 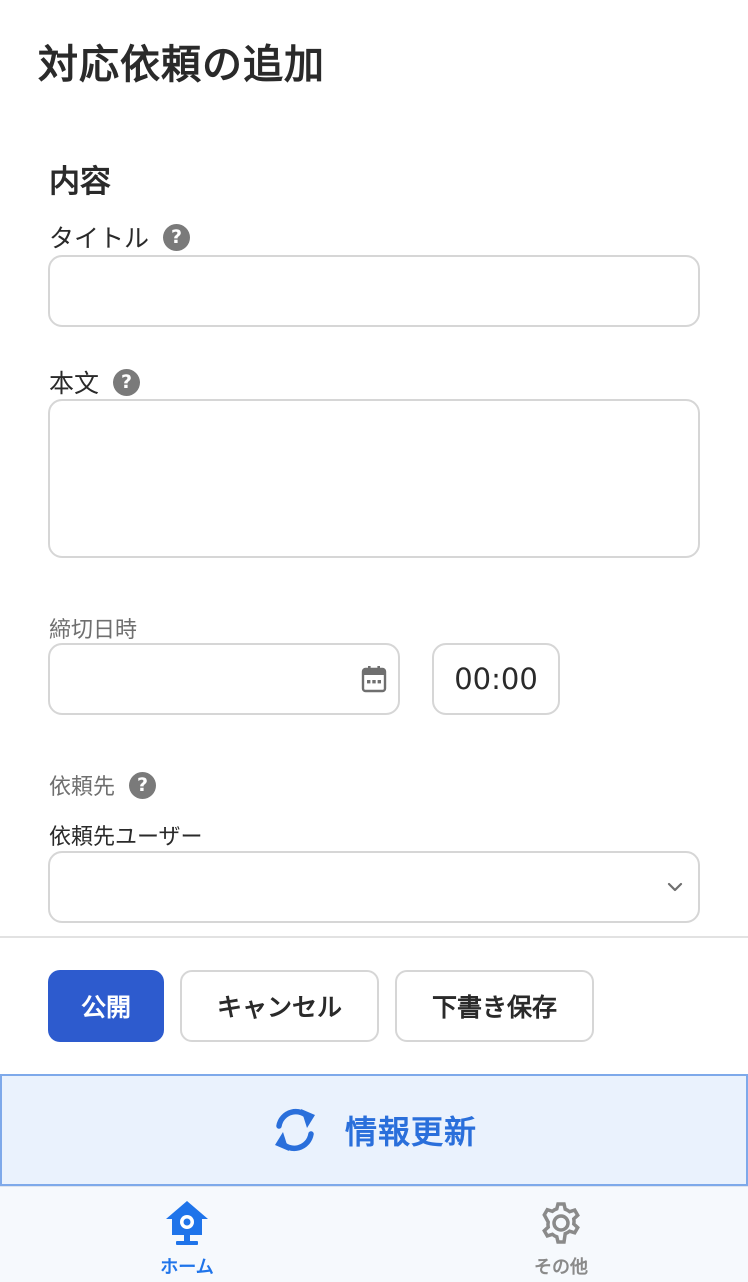 I want to click on calendar-icon, so click(x=374, y=679).